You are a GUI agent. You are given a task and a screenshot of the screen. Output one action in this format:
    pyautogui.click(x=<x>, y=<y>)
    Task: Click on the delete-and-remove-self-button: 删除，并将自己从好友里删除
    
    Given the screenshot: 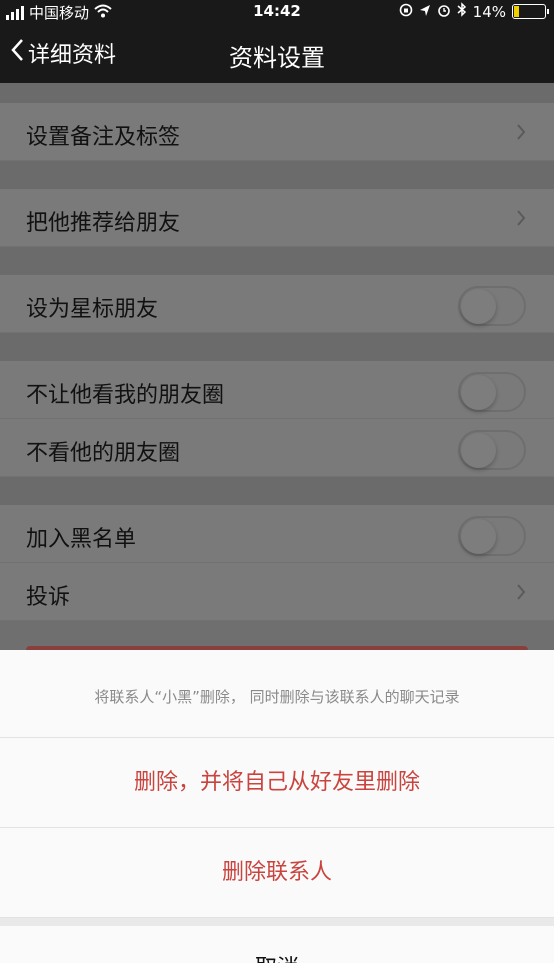 What is the action you would take?
    pyautogui.click(x=277, y=783)
    